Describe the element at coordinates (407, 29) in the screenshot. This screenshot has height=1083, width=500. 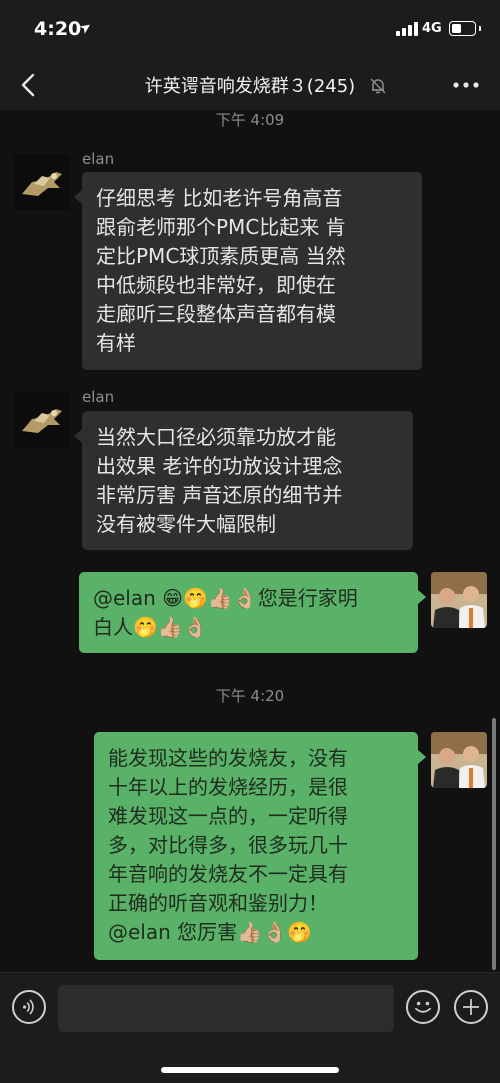
I see `signal-icon` at that location.